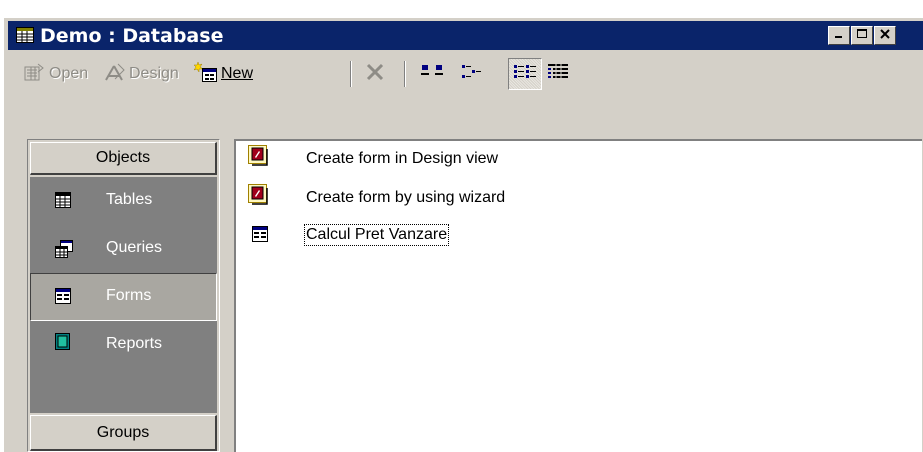 This screenshot has width=923, height=452. I want to click on design-button: Design, so click(141, 74).